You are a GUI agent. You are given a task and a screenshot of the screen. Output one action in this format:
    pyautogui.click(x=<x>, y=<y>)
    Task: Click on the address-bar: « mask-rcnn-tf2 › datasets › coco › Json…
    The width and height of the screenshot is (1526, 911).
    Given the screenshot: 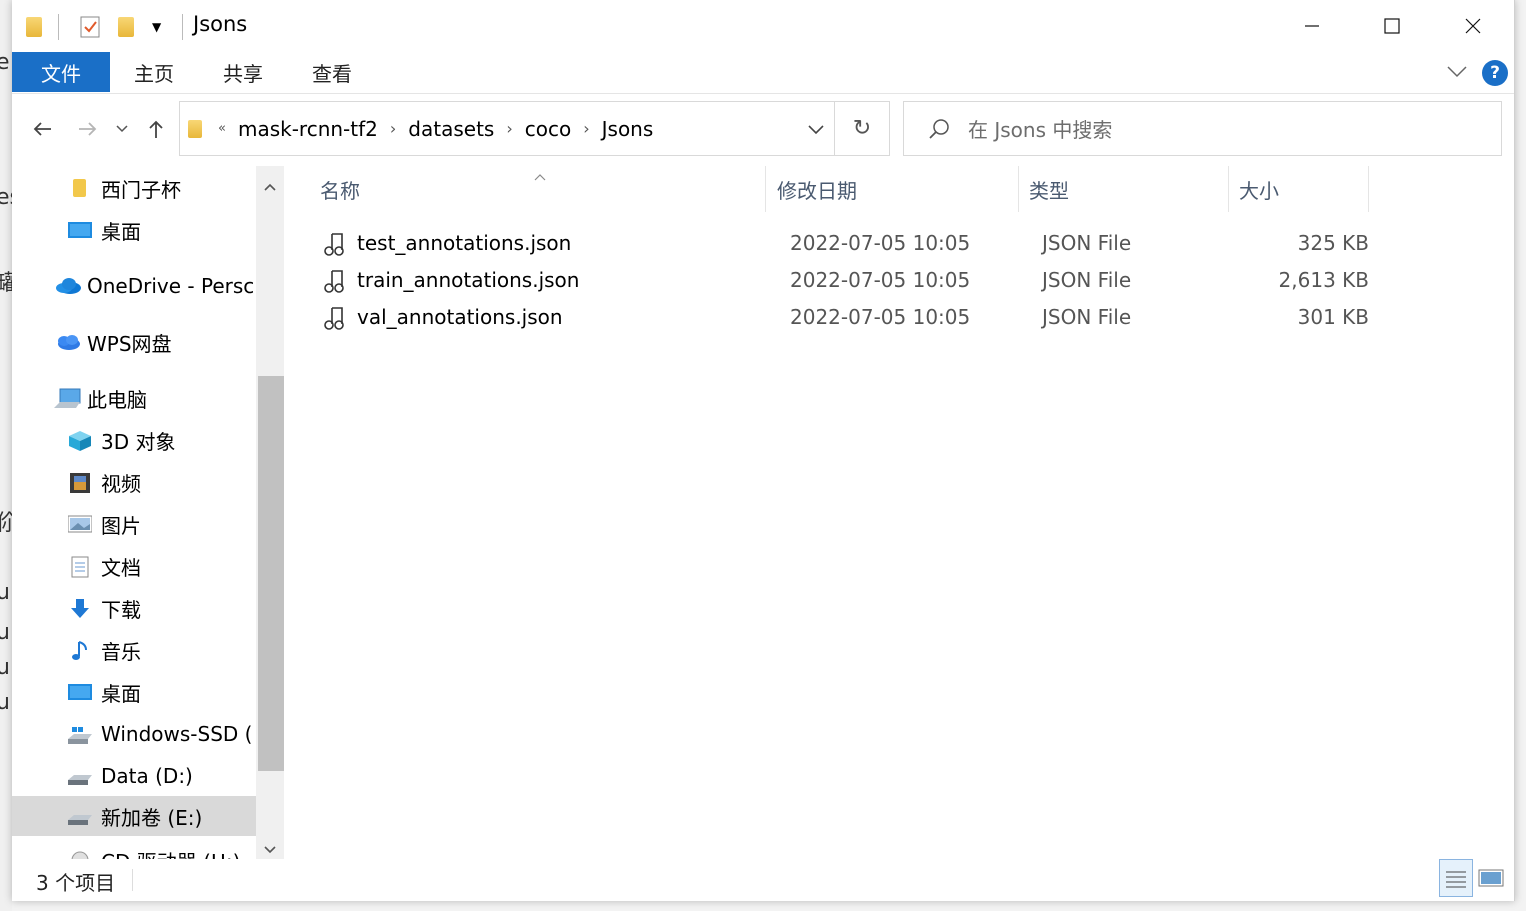 What is the action you would take?
    pyautogui.click(x=507, y=128)
    